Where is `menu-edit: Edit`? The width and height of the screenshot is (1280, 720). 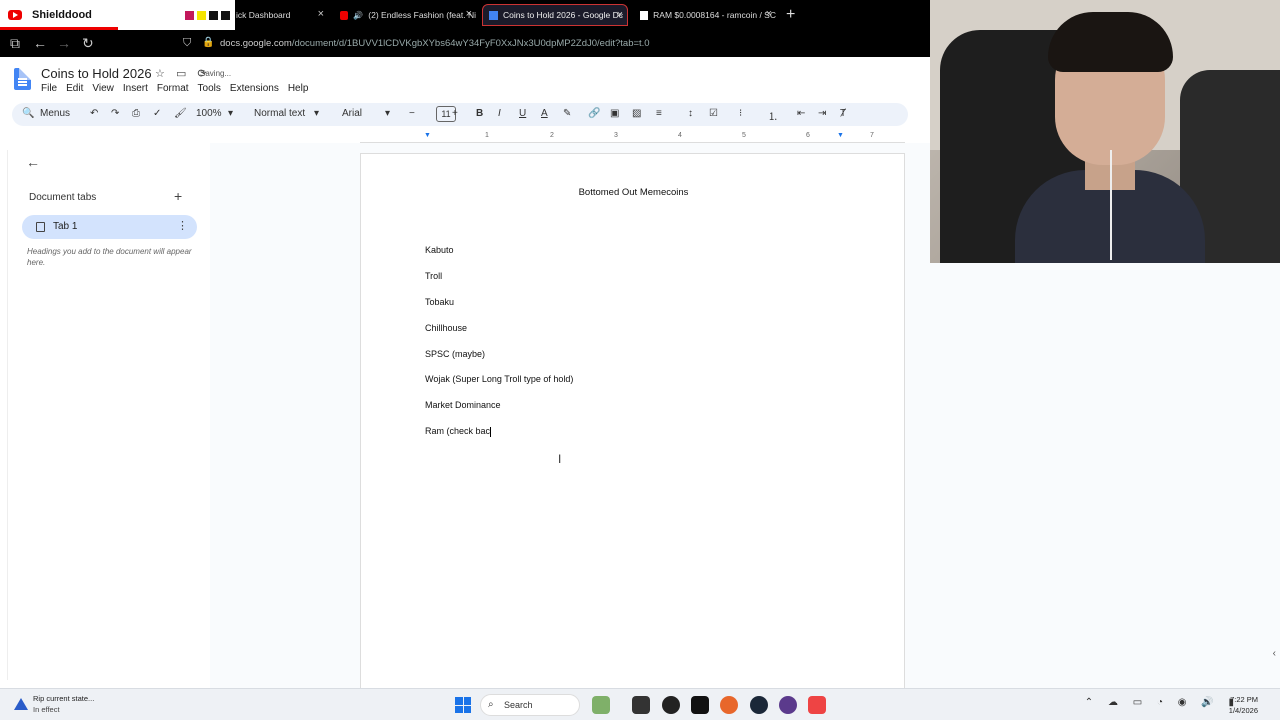
menu-edit: Edit is located at coordinates (74, 88).